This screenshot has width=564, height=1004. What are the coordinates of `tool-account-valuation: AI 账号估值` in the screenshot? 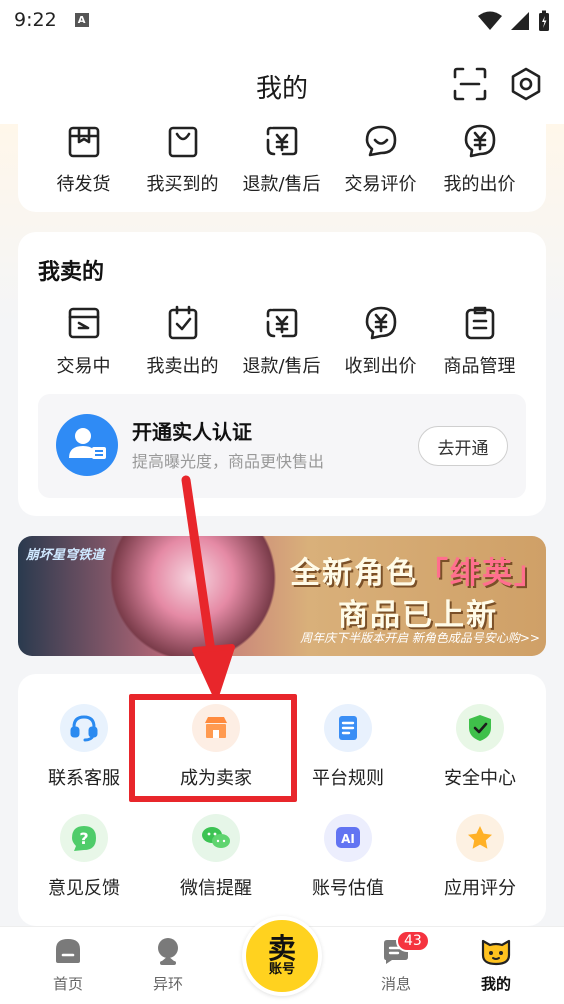 It's located at (348, 857).